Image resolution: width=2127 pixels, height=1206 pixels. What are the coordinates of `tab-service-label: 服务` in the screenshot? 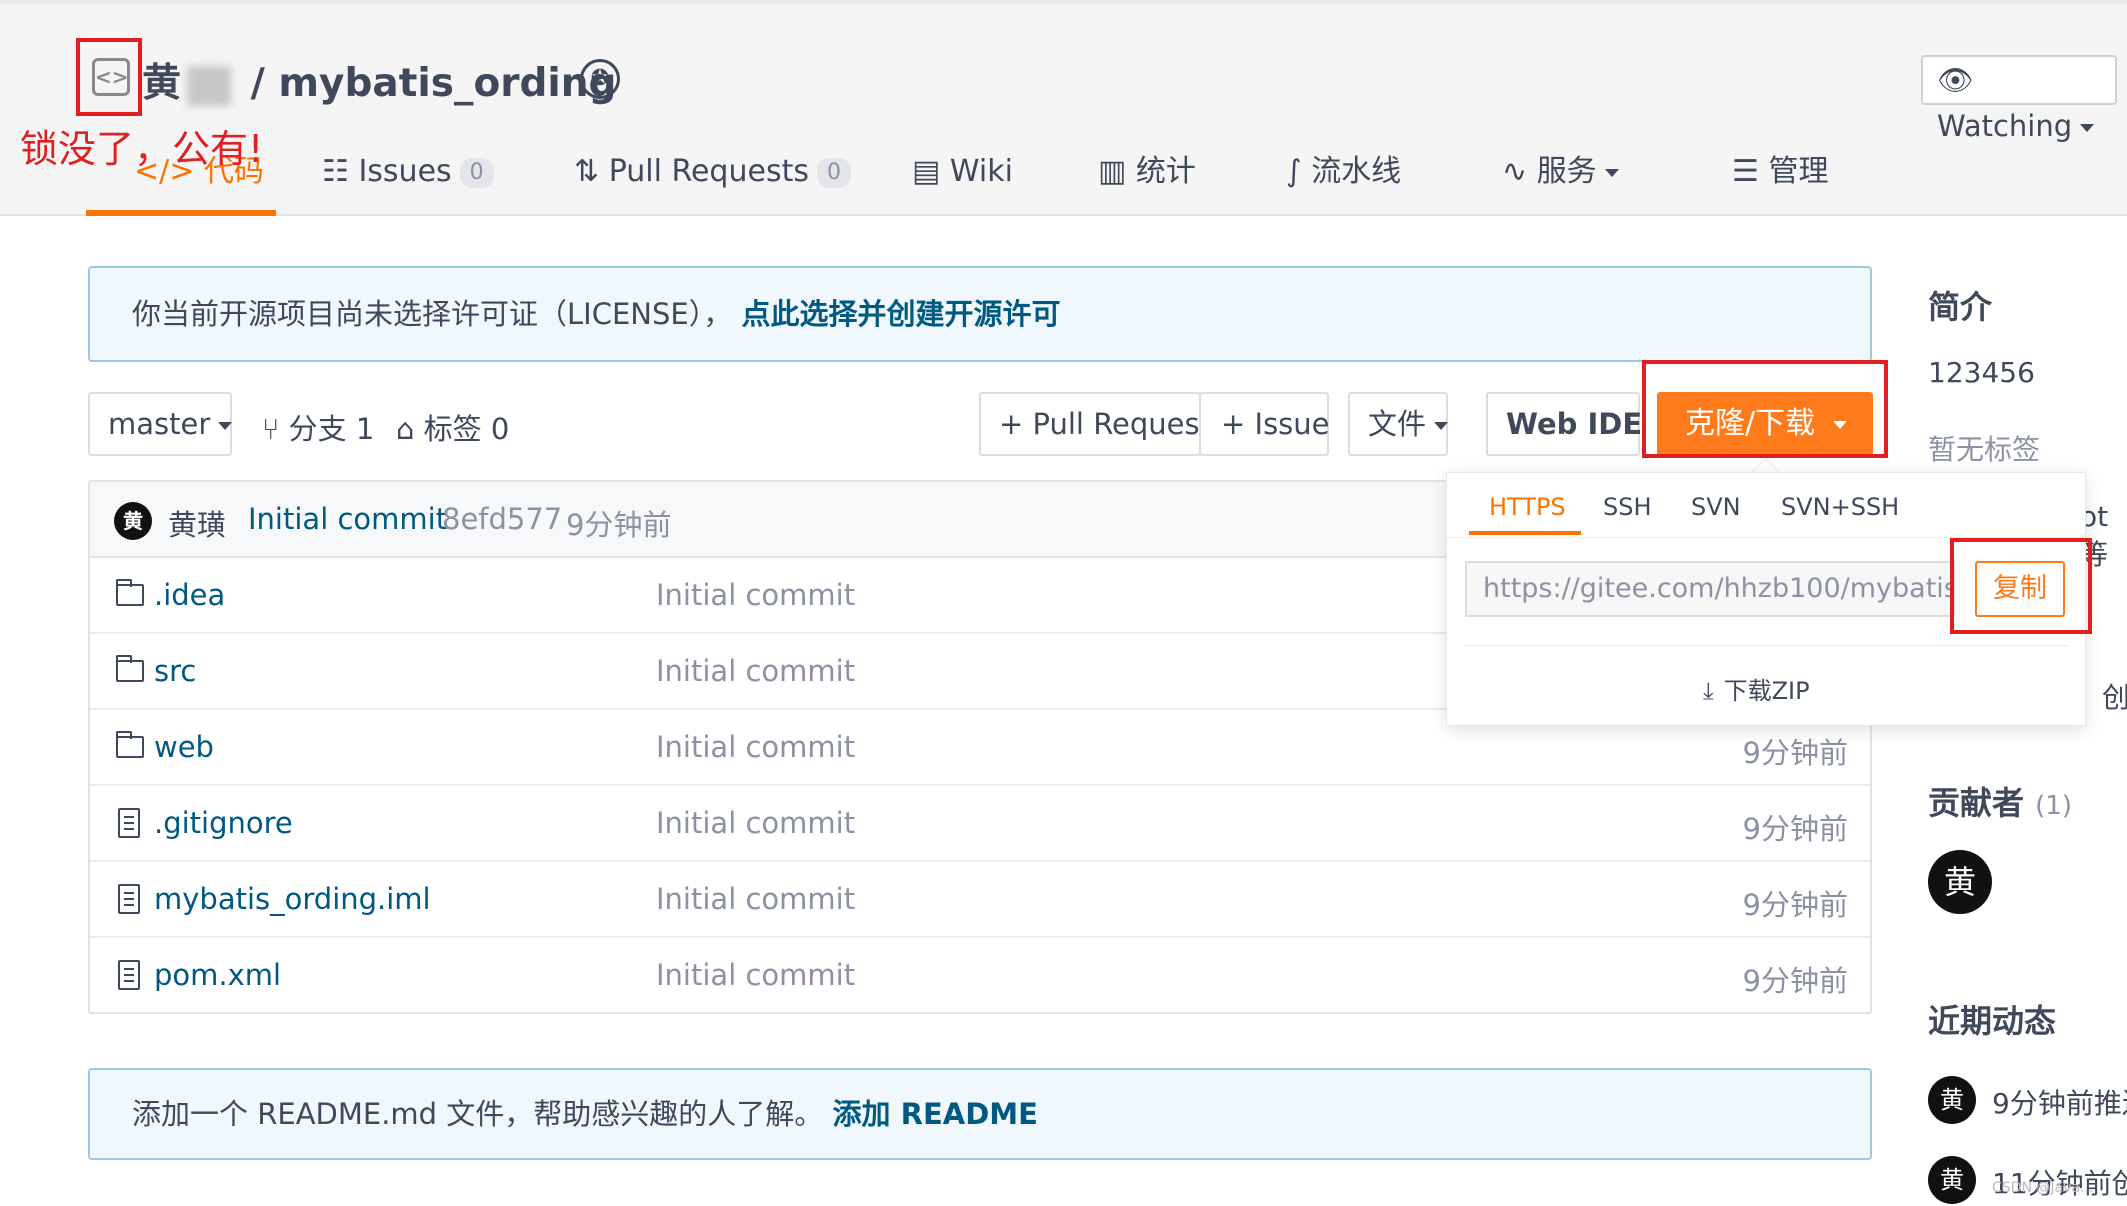 It's located at (1566, 171).